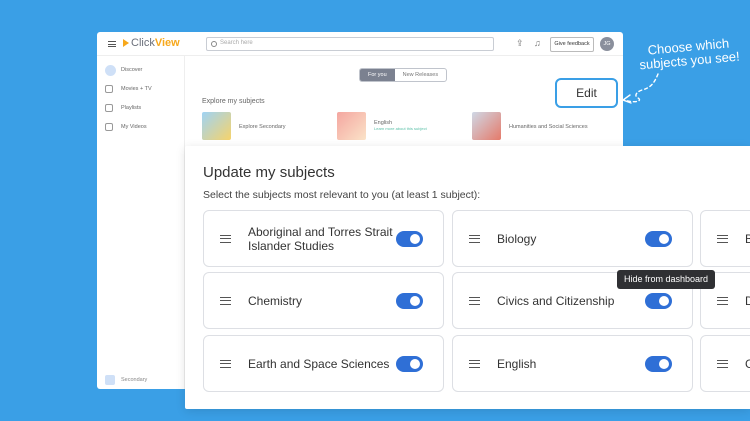 Image resolution: width=750 pixels, height=421 pixels. Describe the element at coordinates (400, 128) in the screenshot. I see `tile-sublabel: Learn more about this subject` at that location.